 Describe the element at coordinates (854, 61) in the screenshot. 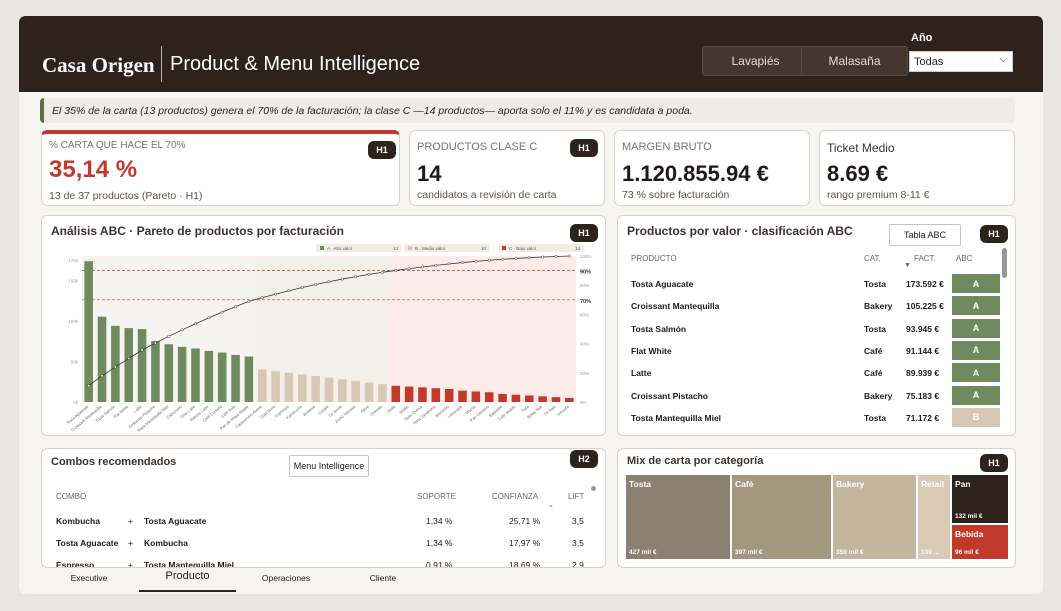

I see `store-button-malasana: Malasaña` at that location.